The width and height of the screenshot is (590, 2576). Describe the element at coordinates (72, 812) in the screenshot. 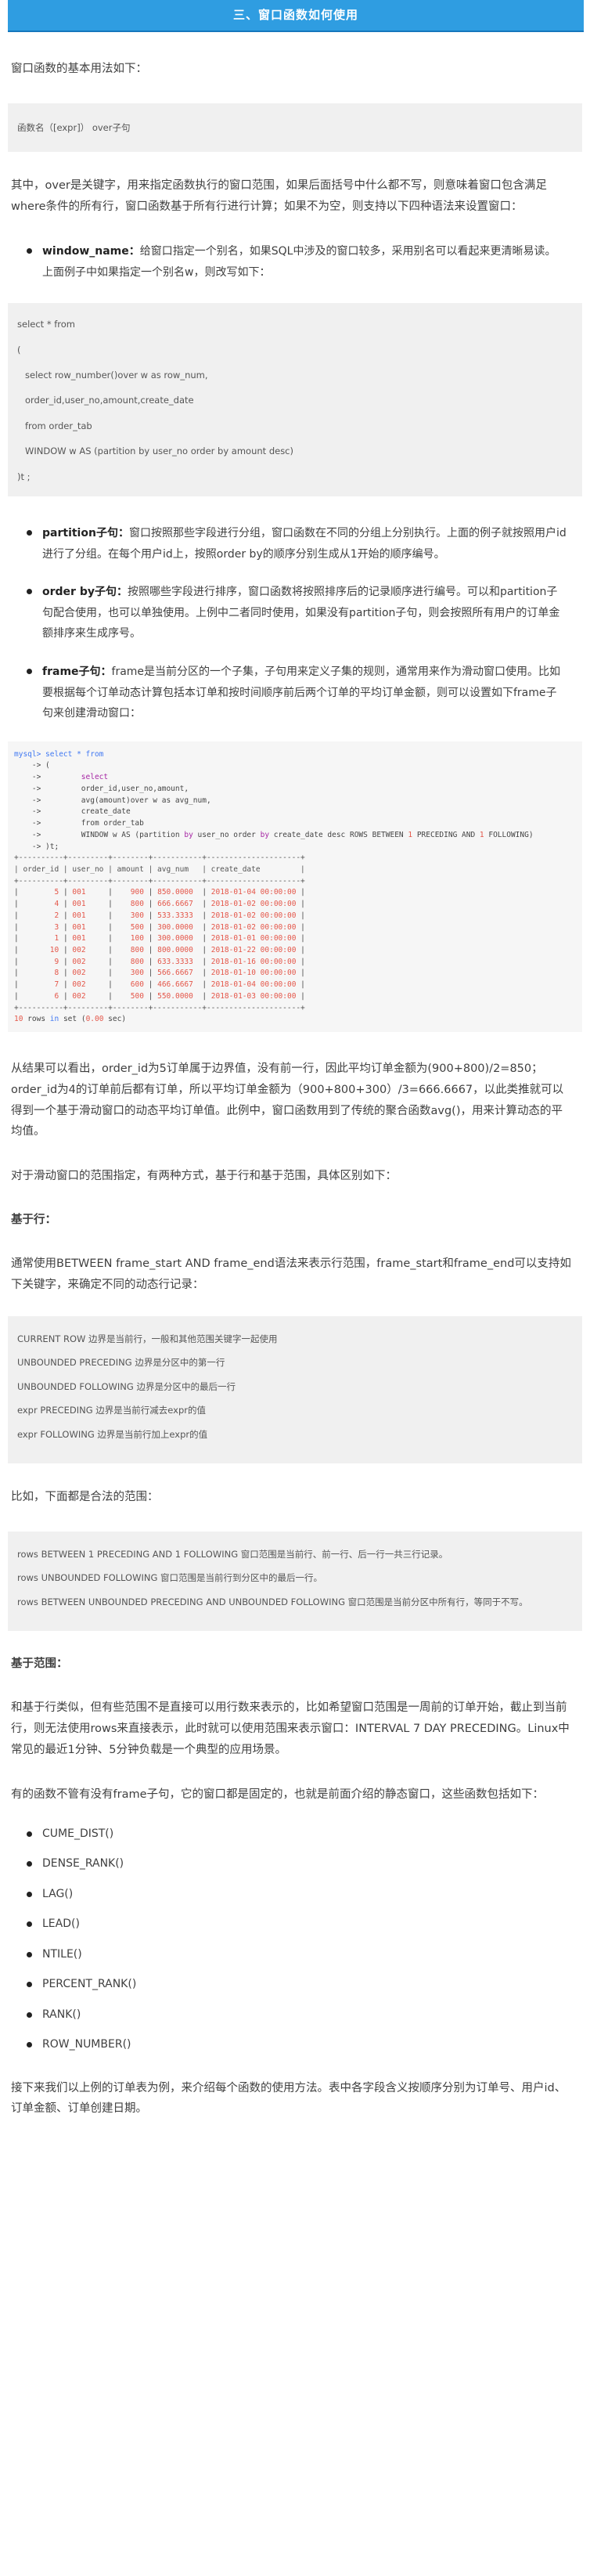

I see `terminal-line: -> create_date` at that location.